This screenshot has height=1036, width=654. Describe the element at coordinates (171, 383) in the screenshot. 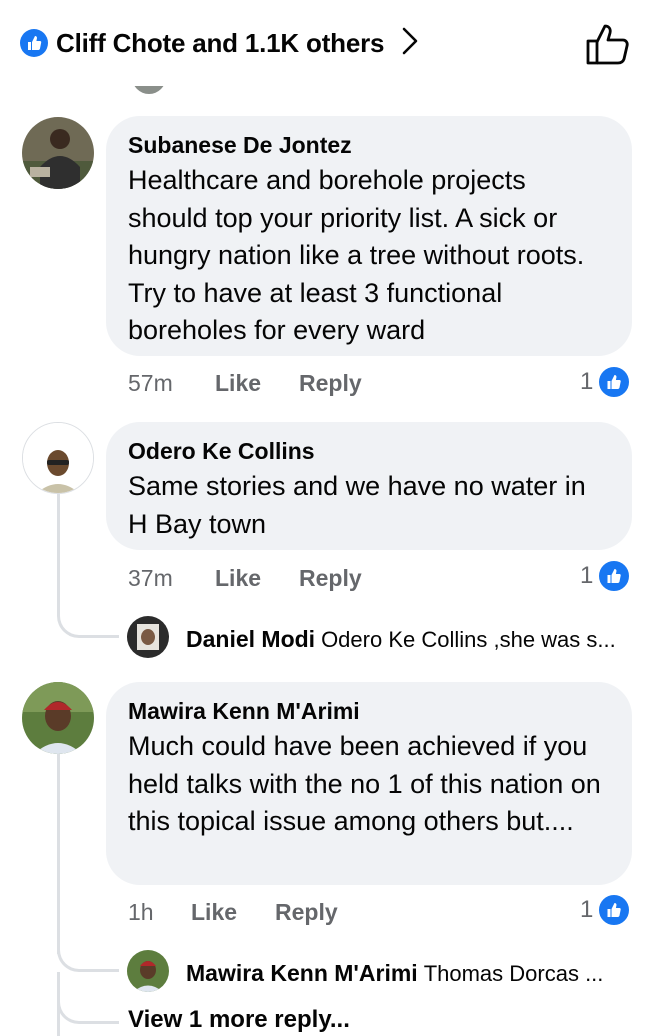

I see `comment-timestamp: 57m` at that location.